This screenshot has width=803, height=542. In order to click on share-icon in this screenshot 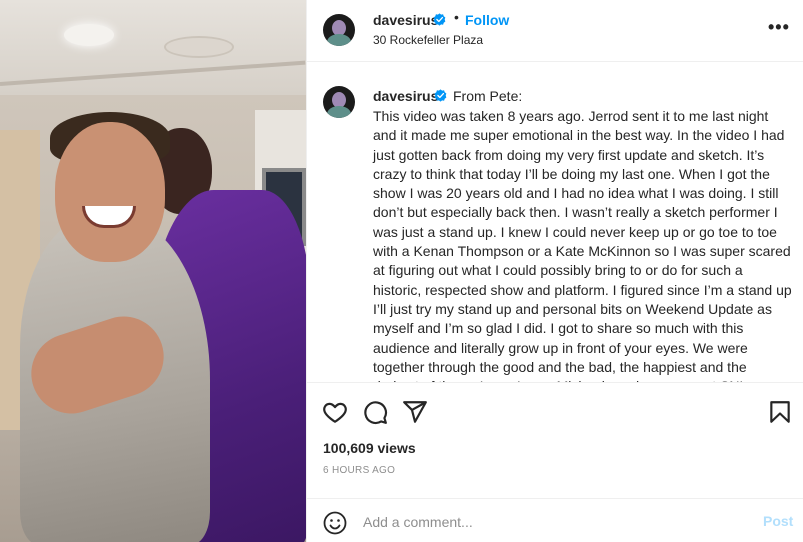, I will do `click(415, 412)`.